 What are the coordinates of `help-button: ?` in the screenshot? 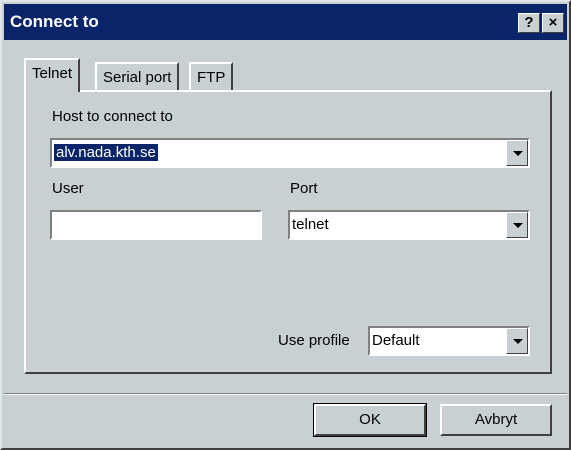 It's located at (529, 23).